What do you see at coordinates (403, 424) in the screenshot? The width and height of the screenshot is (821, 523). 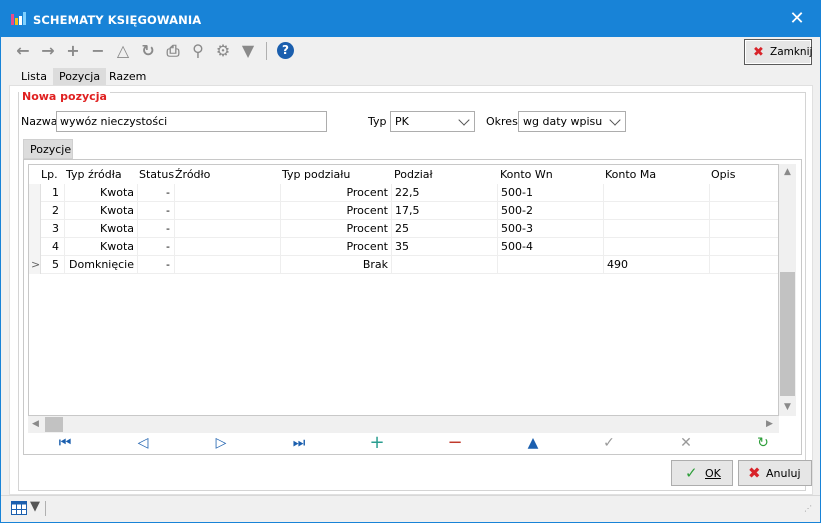 I see `horizontal-scrollbar: ◀ ▶` at bounding box center [403, 424].